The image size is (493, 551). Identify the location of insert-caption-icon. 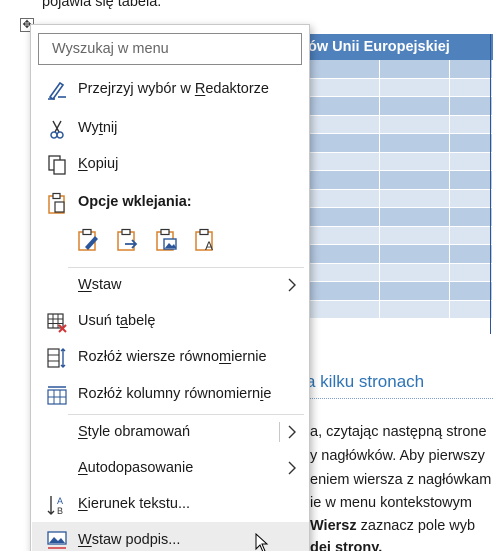
(57, 540).